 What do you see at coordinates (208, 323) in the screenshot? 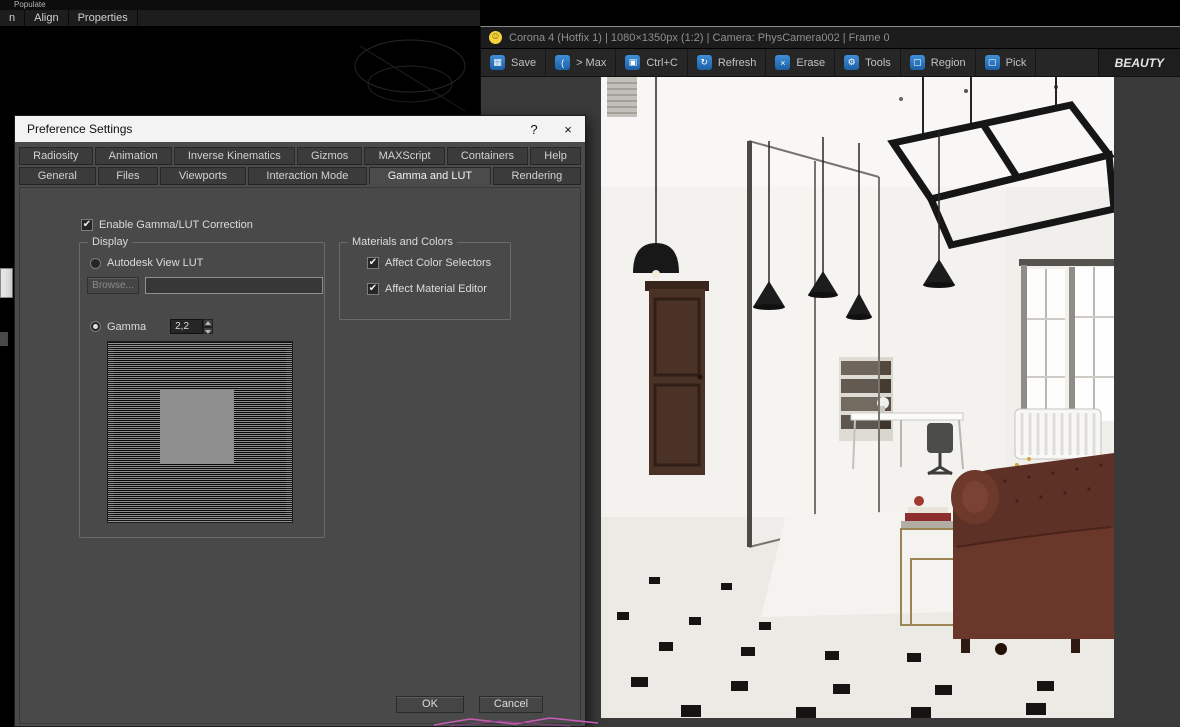
I see `spinner-up-icon` at bounding box center [208, 323].